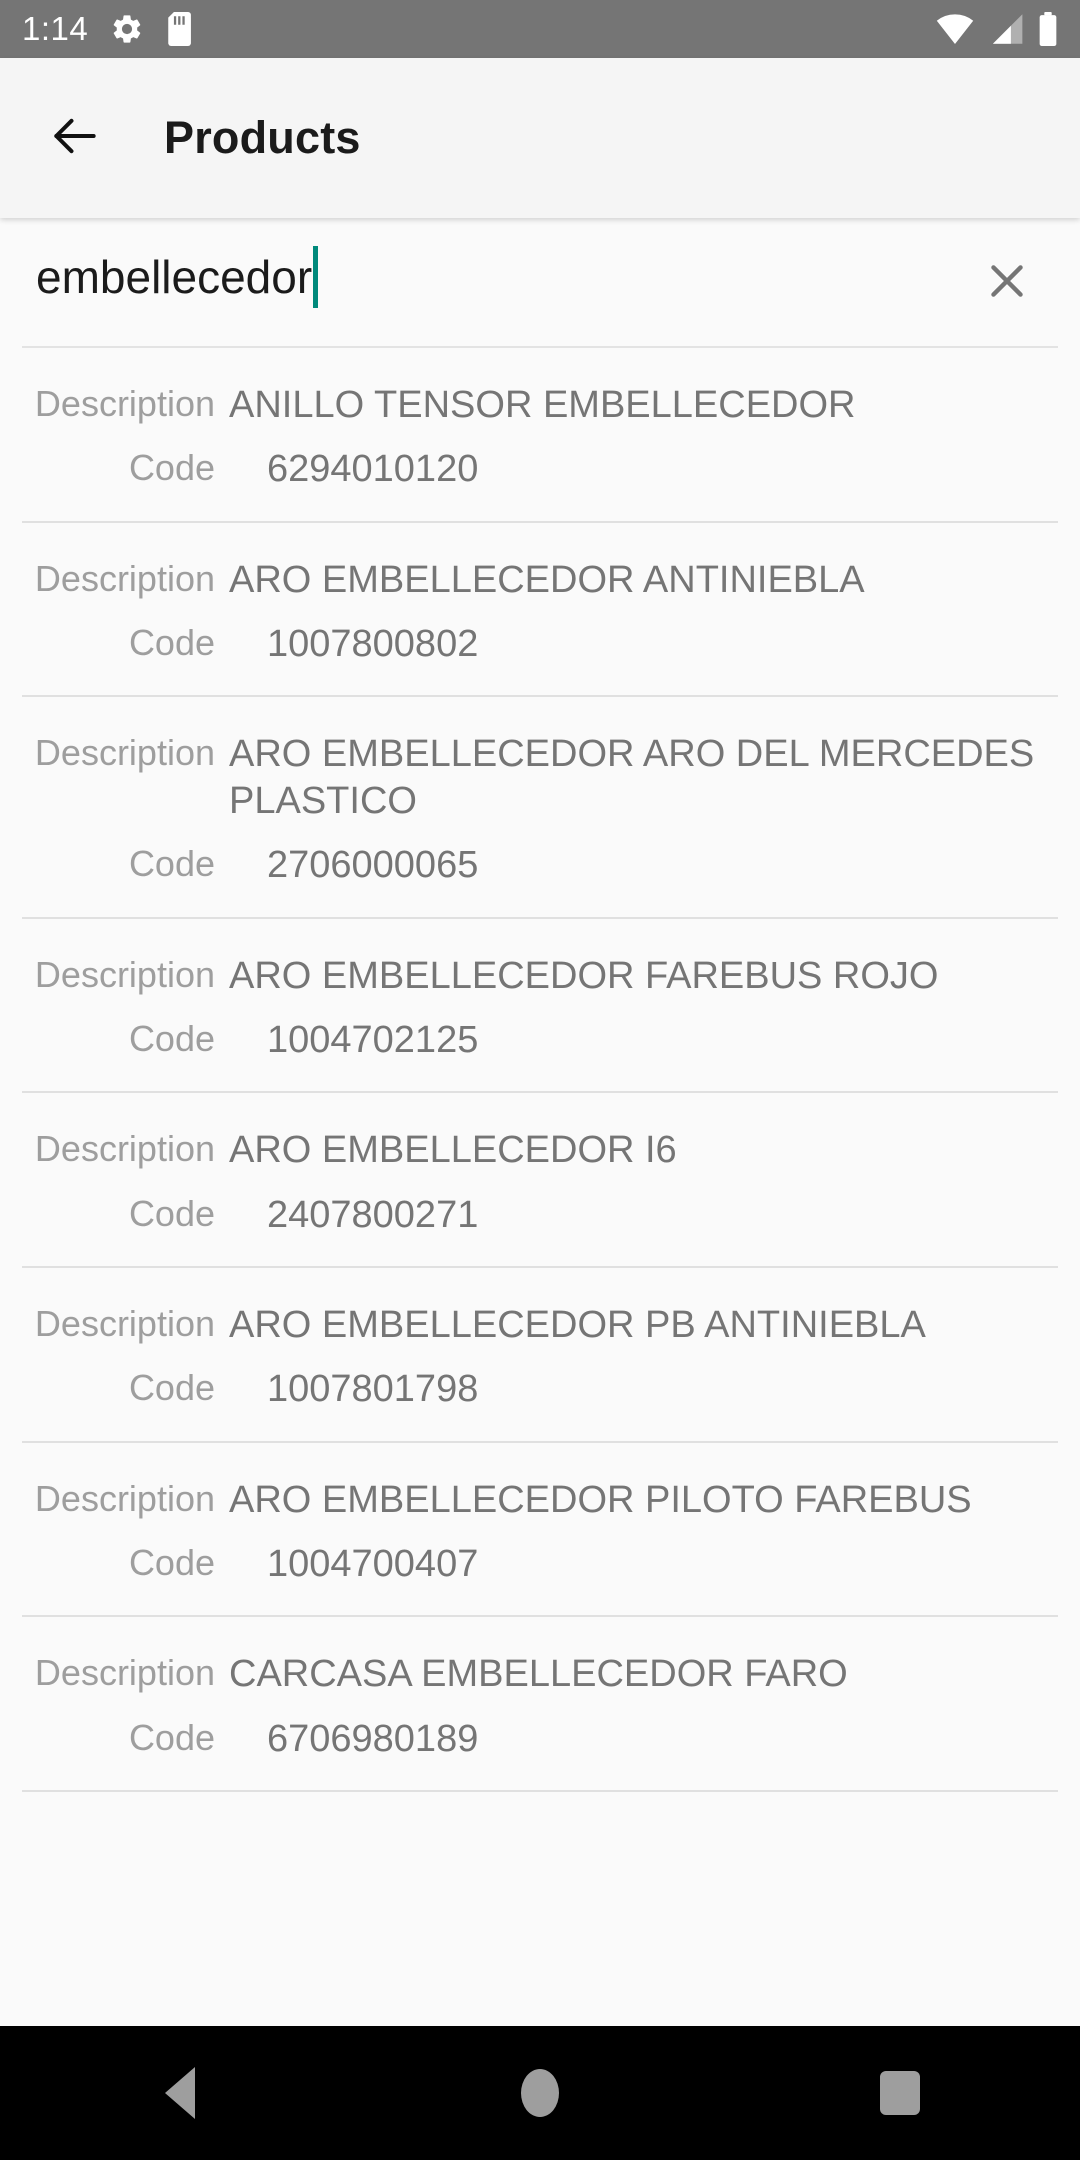 The width and height of the screenshot is (1080, 2160). Describe the element at coordinates (600, 1499) in the screenshot. I see `description-value: ARO EMBELLECEDOR PILOTO FAREBUS` at that location.